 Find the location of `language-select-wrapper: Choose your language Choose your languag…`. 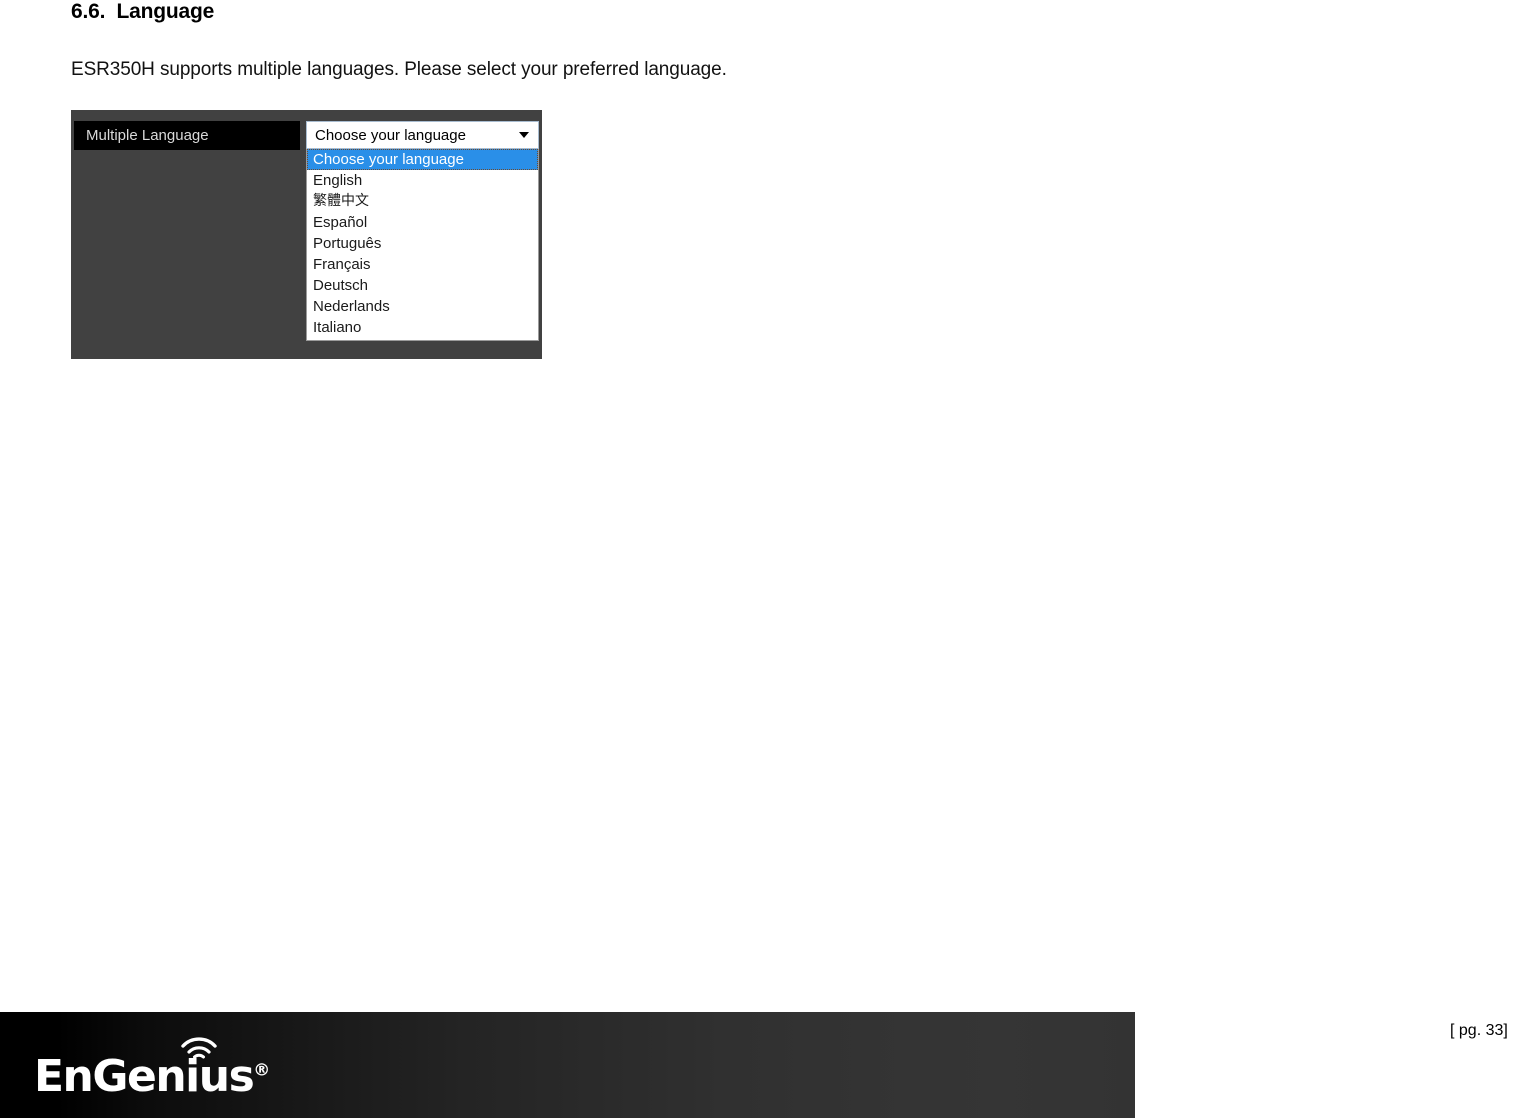

language-select-wrapper: Choose your language Choose your languag… is located at coordinates (422, 231).